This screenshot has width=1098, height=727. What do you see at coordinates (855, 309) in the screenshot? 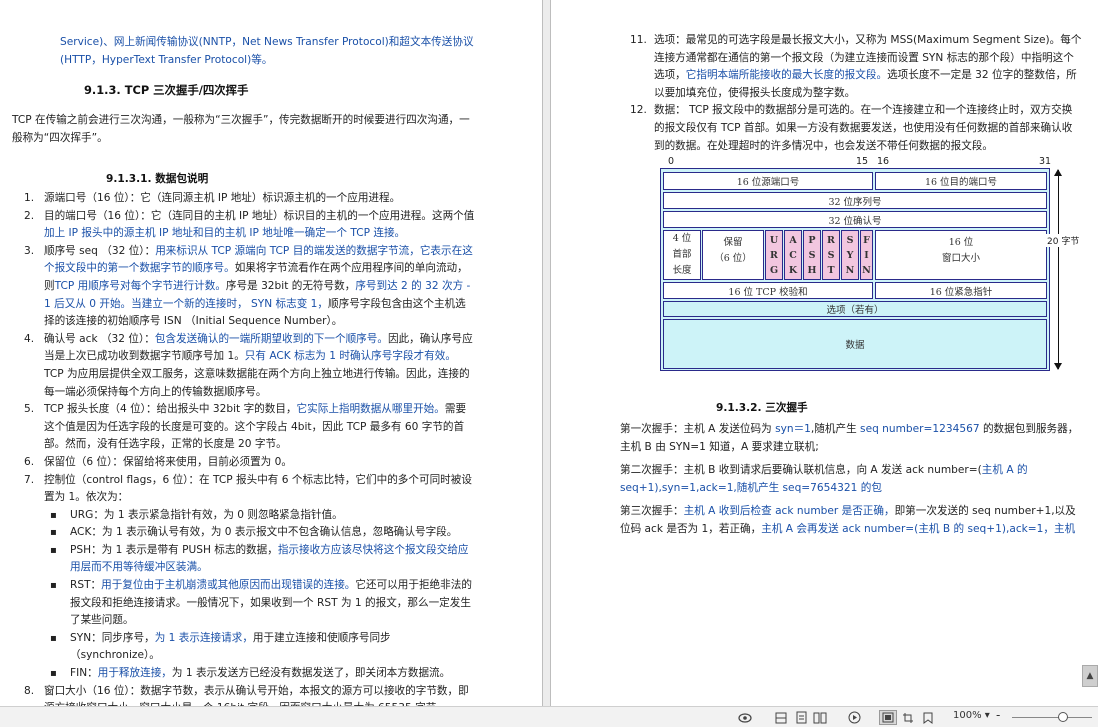
I see `options-field: 选项（若有）` at bounding box center [855, 309].